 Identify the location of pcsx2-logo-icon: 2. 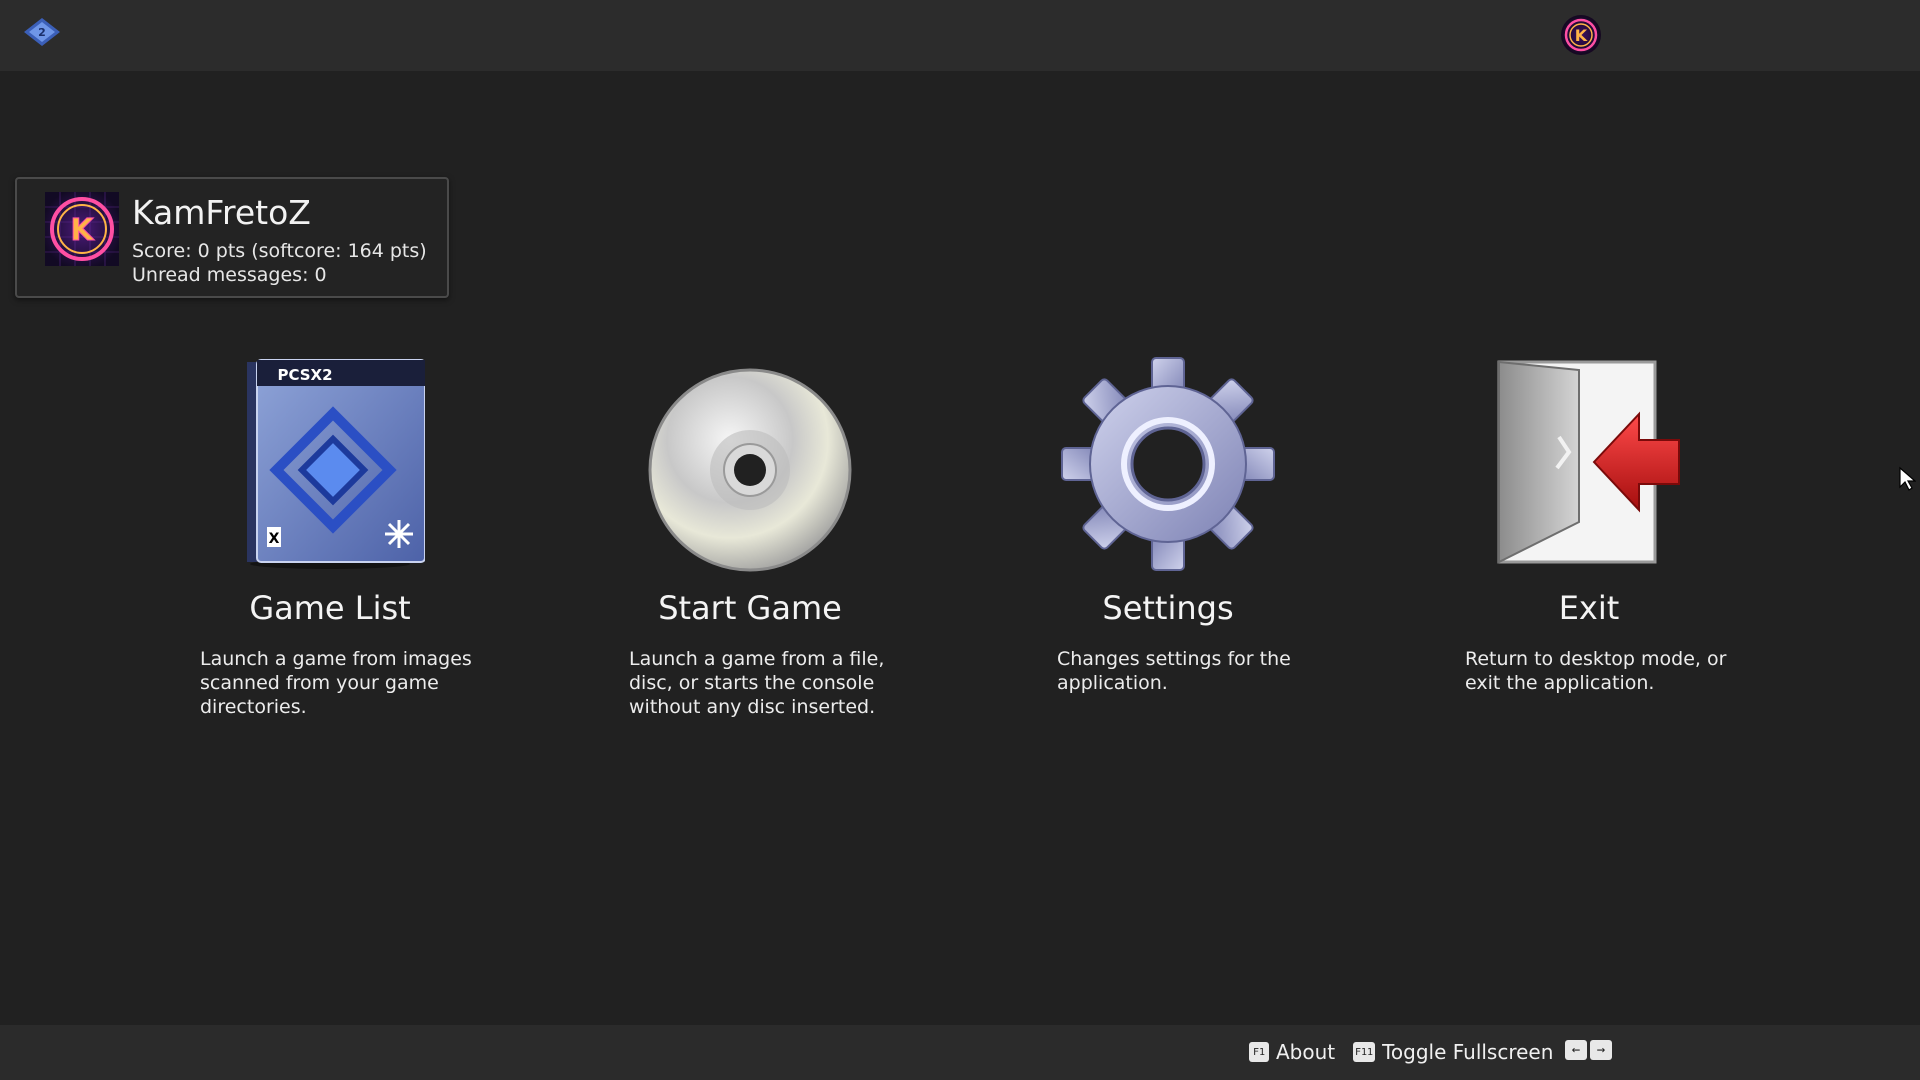
(42, 32).